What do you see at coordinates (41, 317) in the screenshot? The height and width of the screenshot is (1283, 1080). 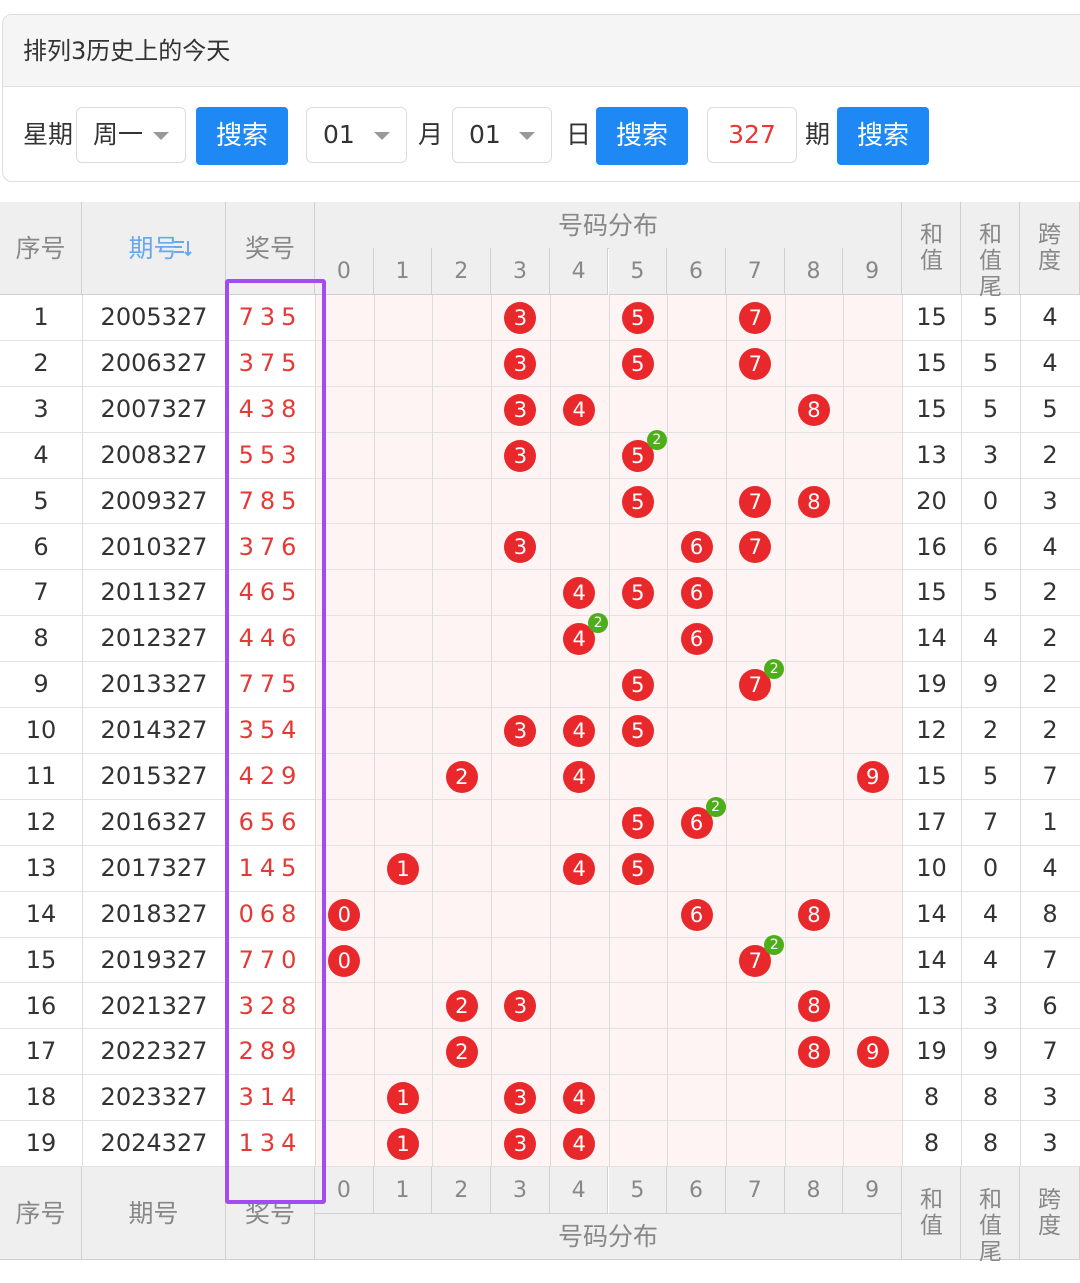 I see `seq-cell: 1` at bounding box center [41, 317].